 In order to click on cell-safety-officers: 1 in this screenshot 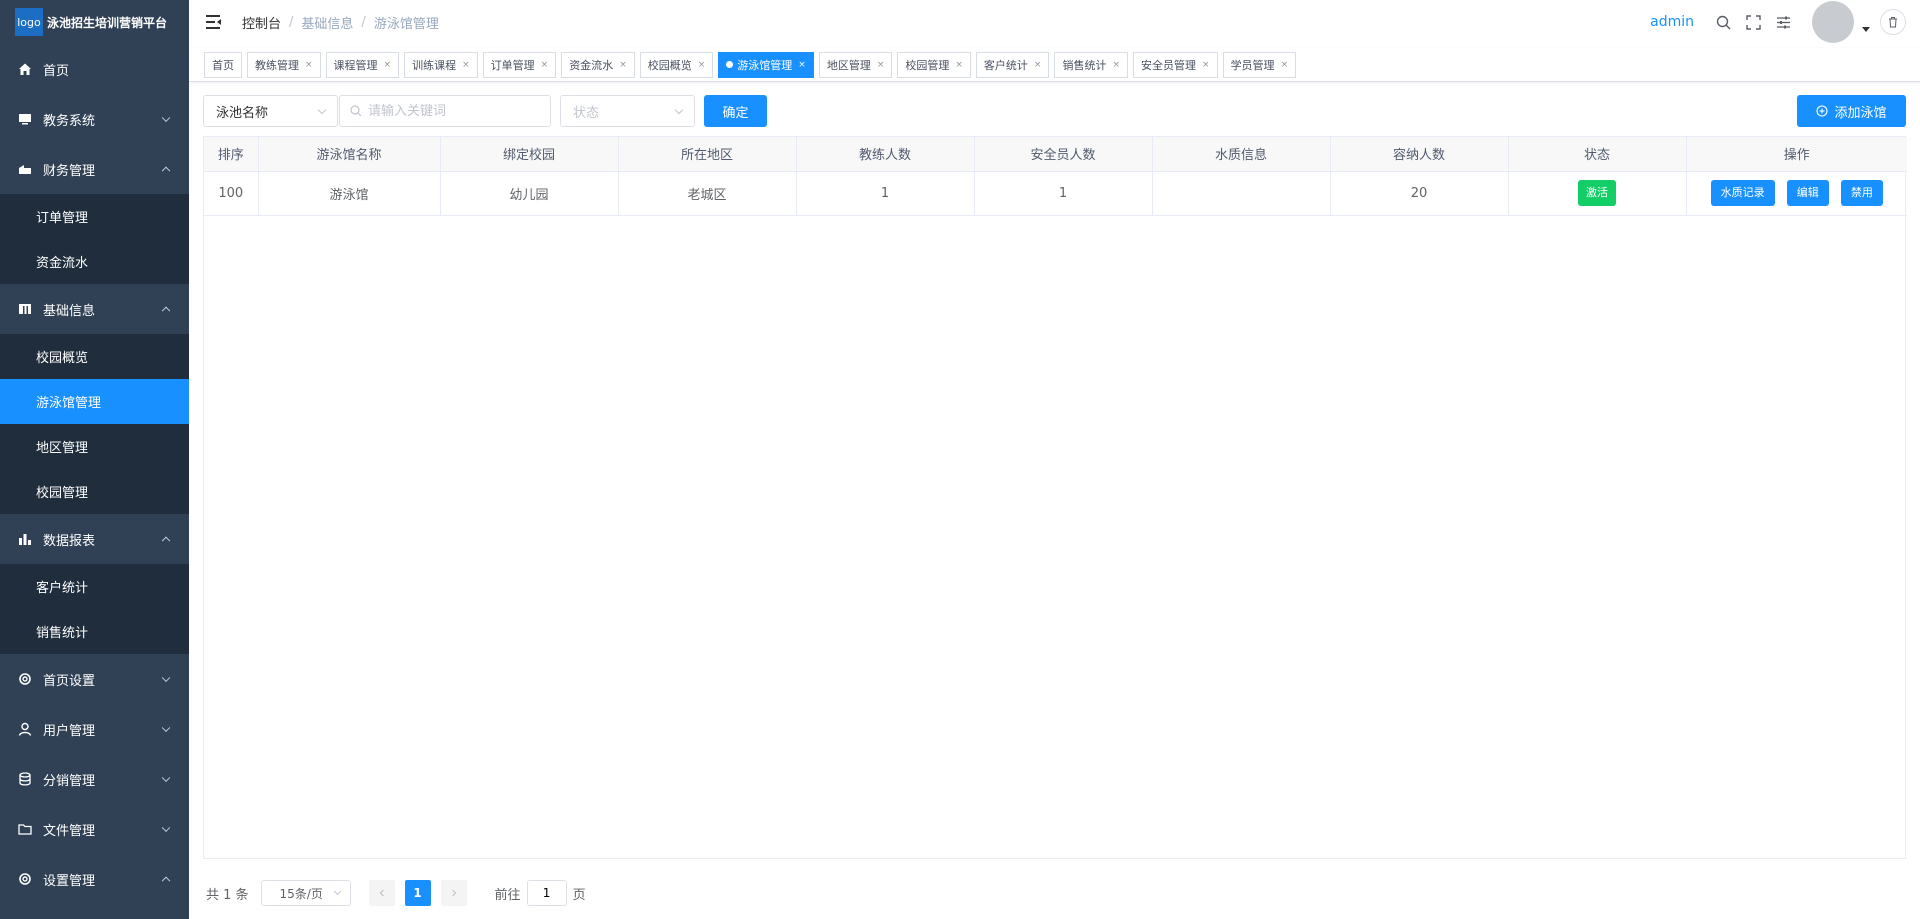, I will do `click(1063, 193)`.